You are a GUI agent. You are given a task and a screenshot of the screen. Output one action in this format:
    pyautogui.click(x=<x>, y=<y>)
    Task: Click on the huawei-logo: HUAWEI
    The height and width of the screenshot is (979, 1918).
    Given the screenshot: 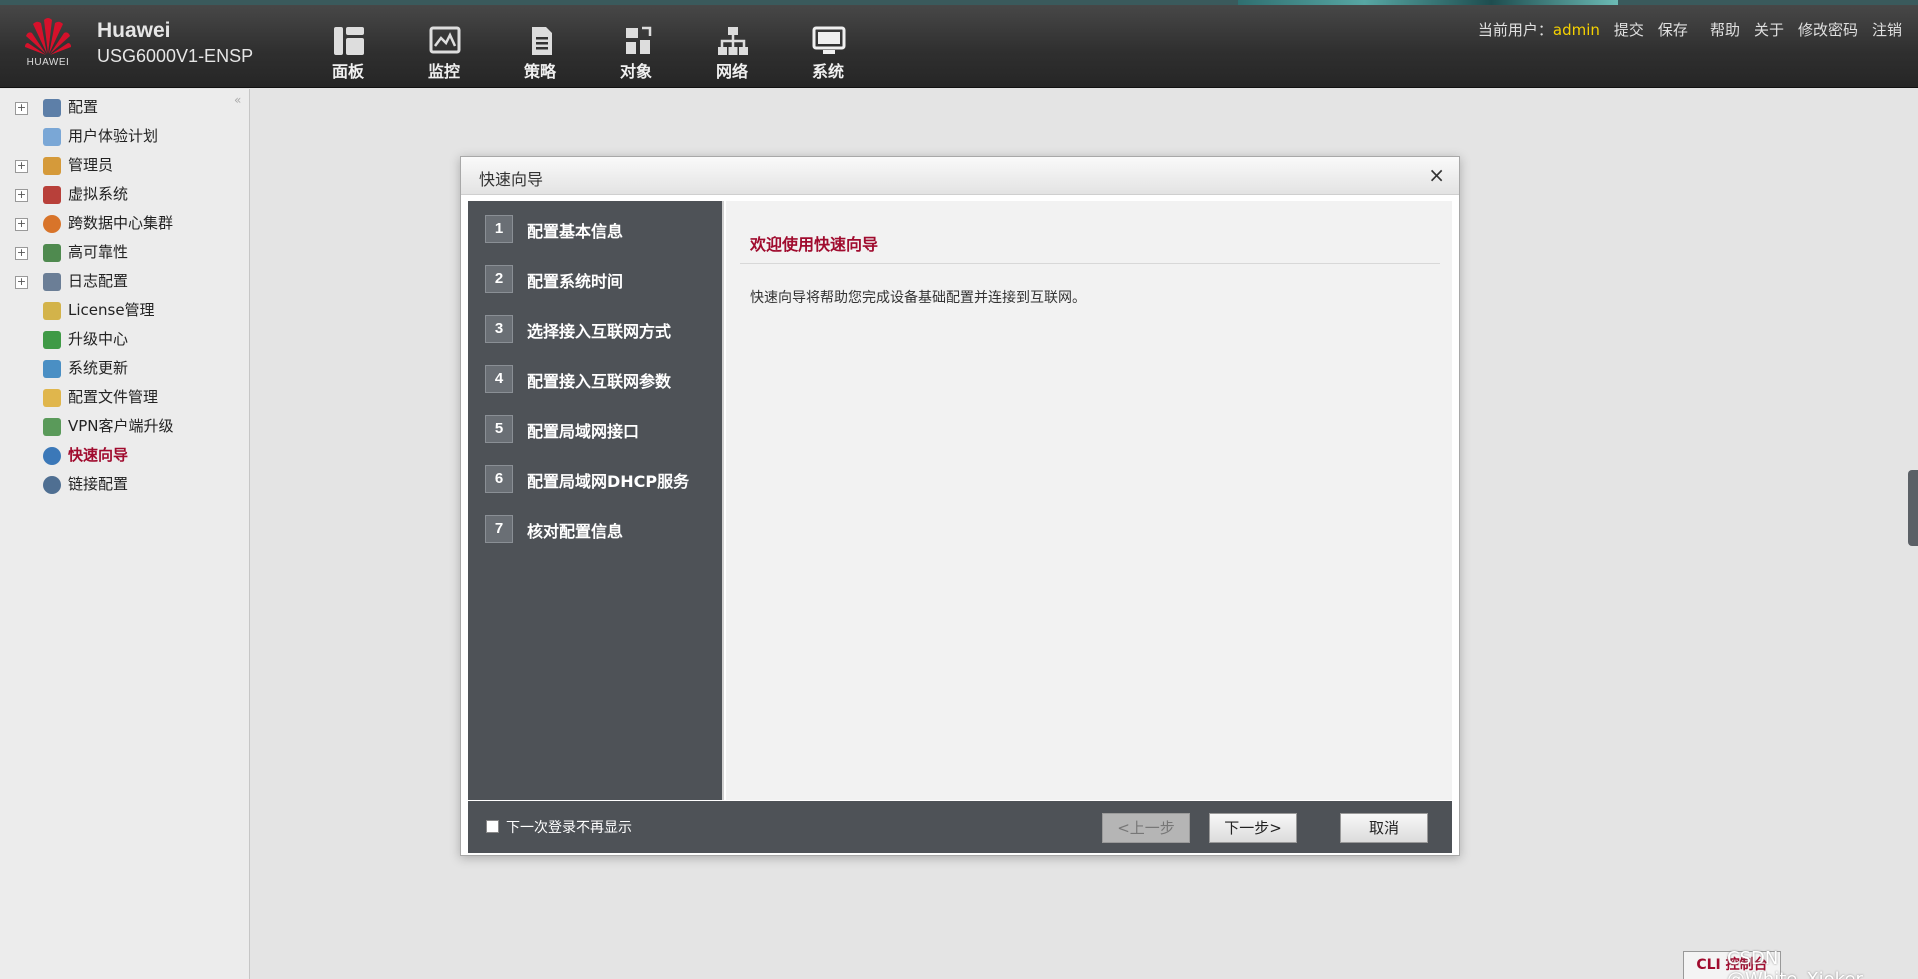 What is the action you would take?
    pyautogui.click(x=48, y=44)
    